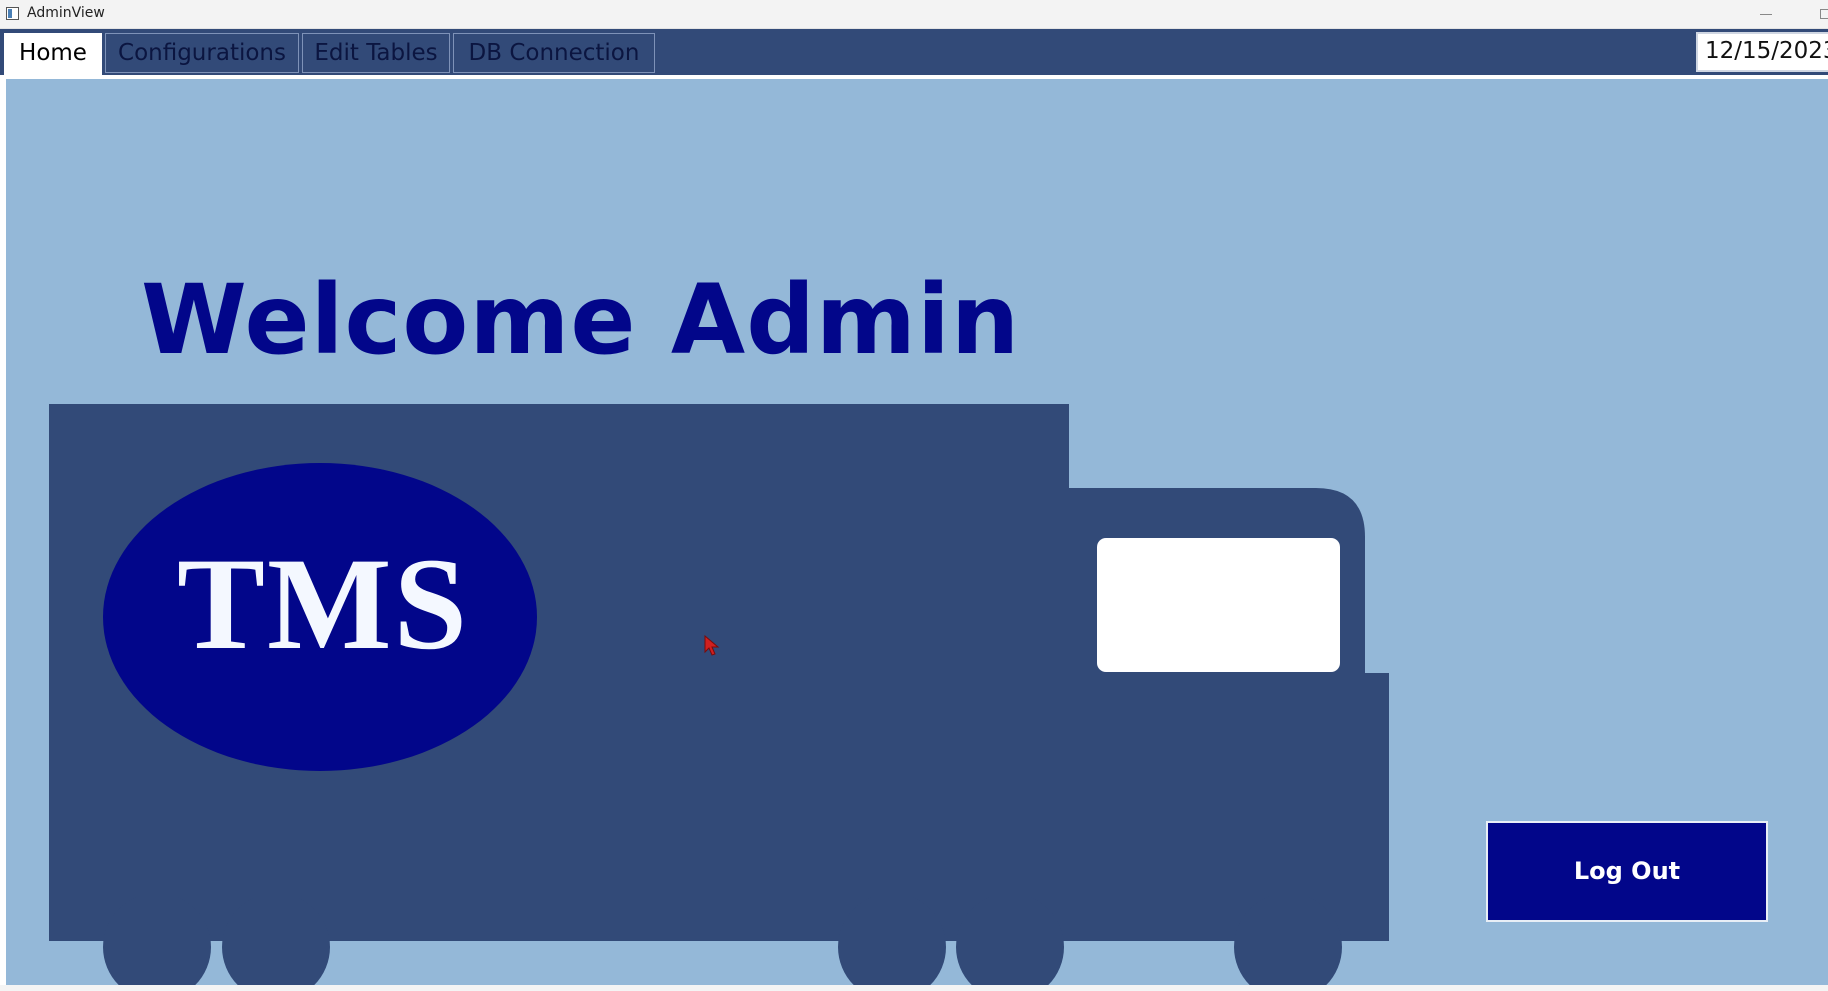  I want to click on tab-configurations: Configurations, so click(202, 53).